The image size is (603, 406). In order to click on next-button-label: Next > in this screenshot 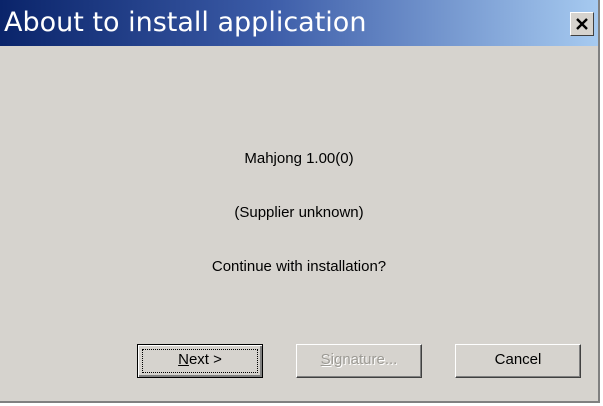, I will do `click(200, 359)`.